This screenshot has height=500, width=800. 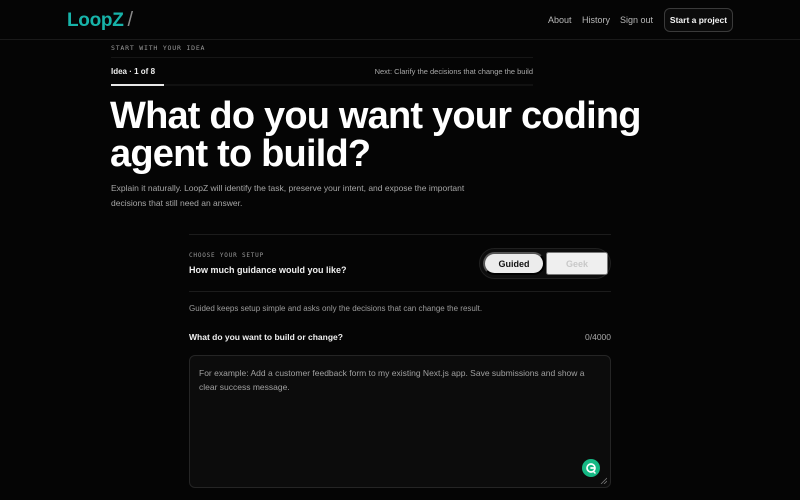 I want to click on section-eyebrow: START WITH YOUR IDEA, so click(x=158, y=48).